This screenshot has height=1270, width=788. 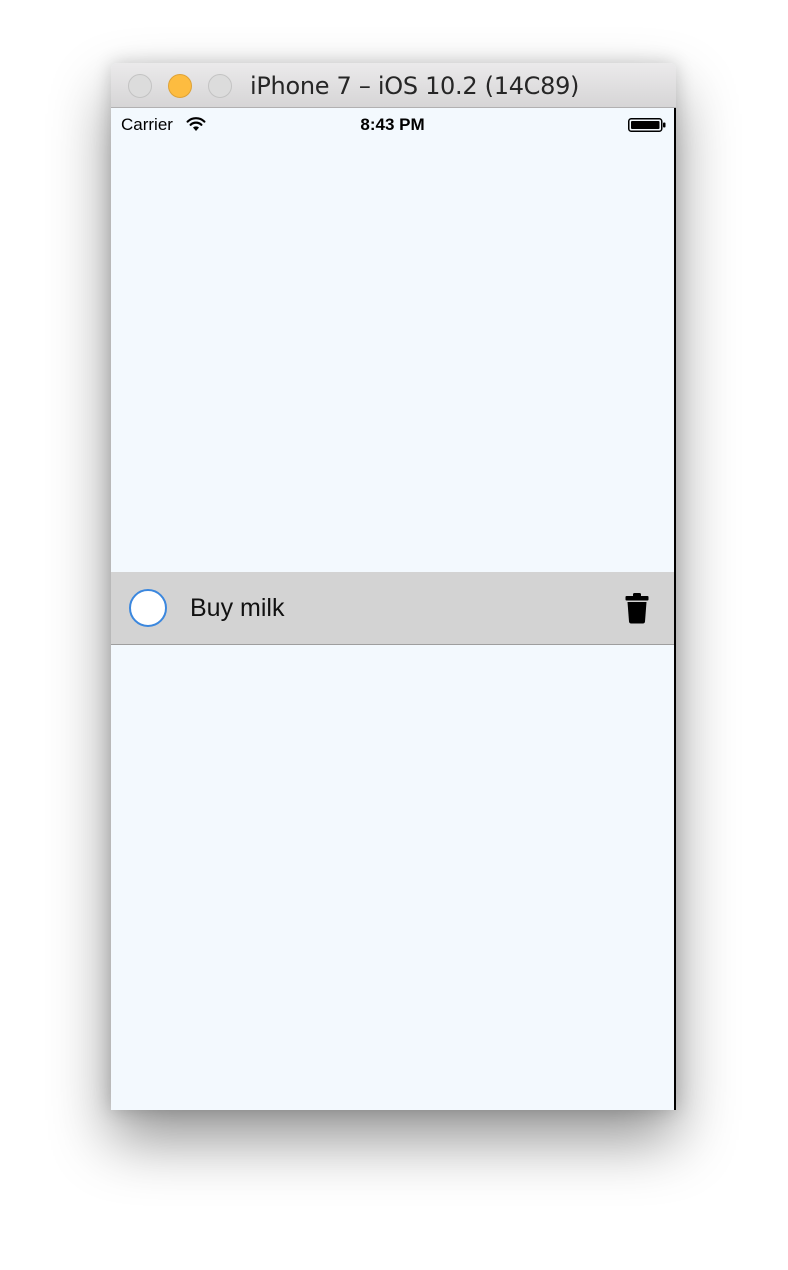 What do you see at coordinates (148, 608) in the screenshot?
I see `check-circle-icon` at bounding box center [148, 608].